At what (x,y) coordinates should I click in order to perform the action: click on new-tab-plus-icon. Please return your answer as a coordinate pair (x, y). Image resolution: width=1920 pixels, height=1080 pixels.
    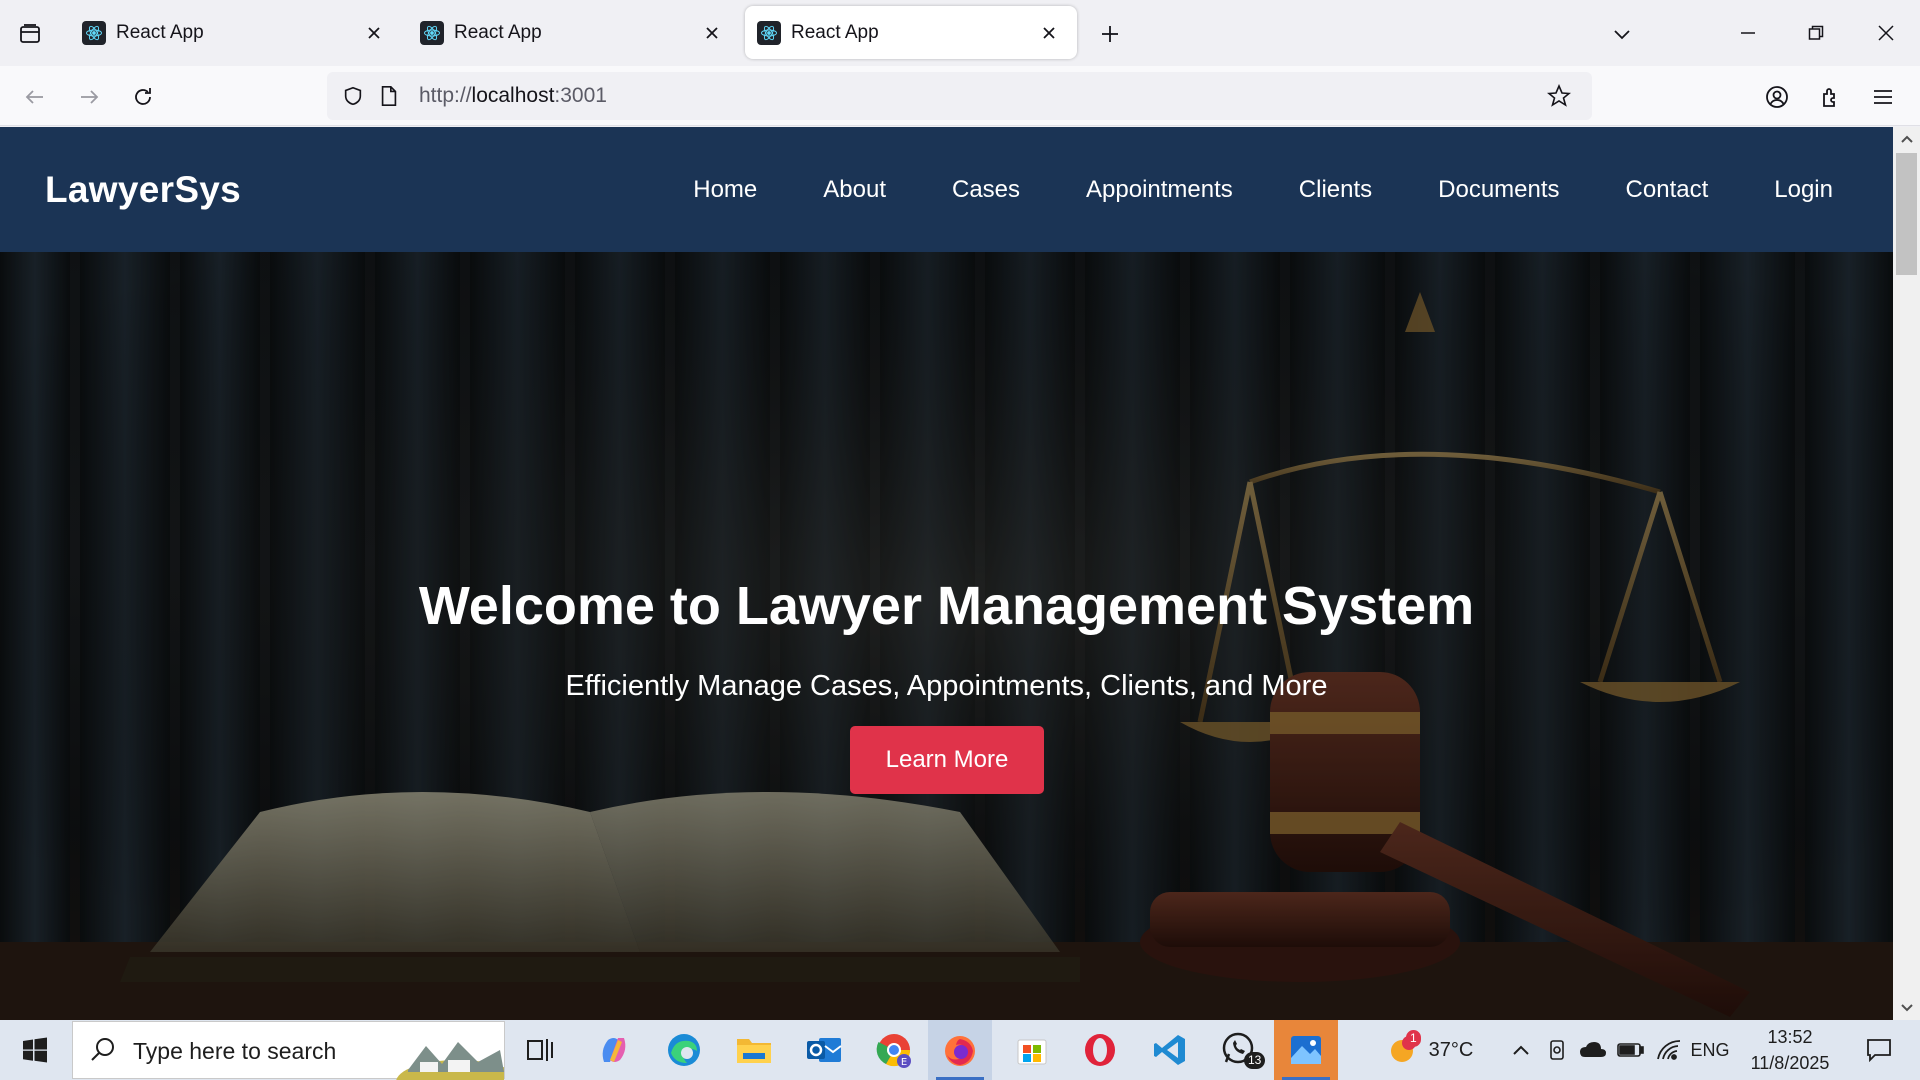
    Looking at the image, I should click on (1110, 34).